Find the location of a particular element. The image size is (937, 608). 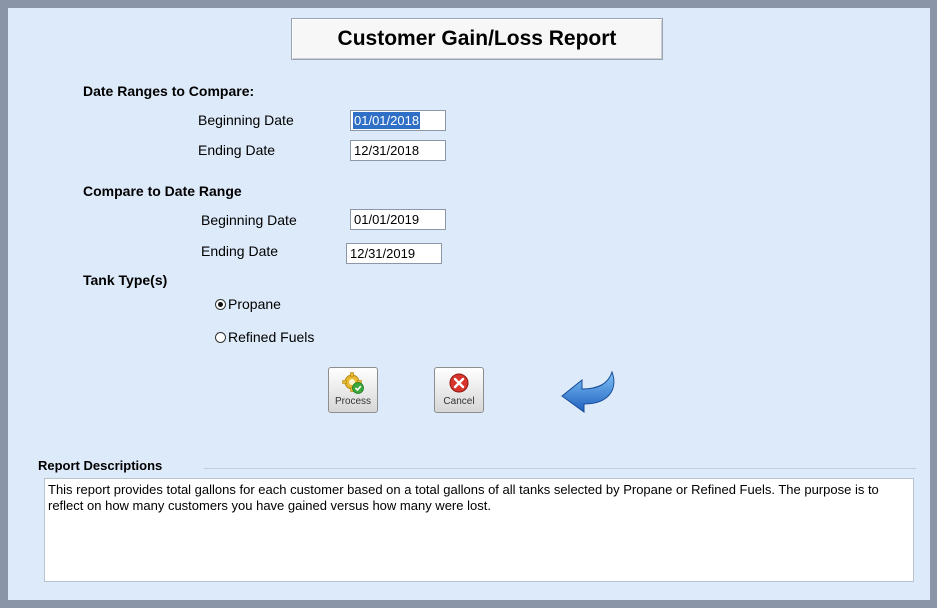

report-title: Customer Gain/Loss Report is located at coordinates (477, 39).